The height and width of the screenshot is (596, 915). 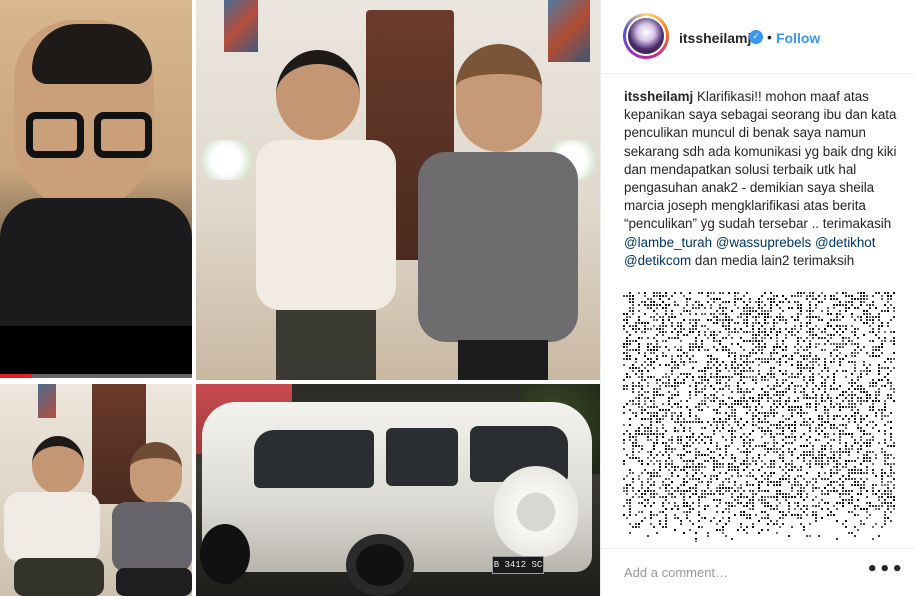 I want to click on more-options-icon: •••, so click(x=885, y=569).